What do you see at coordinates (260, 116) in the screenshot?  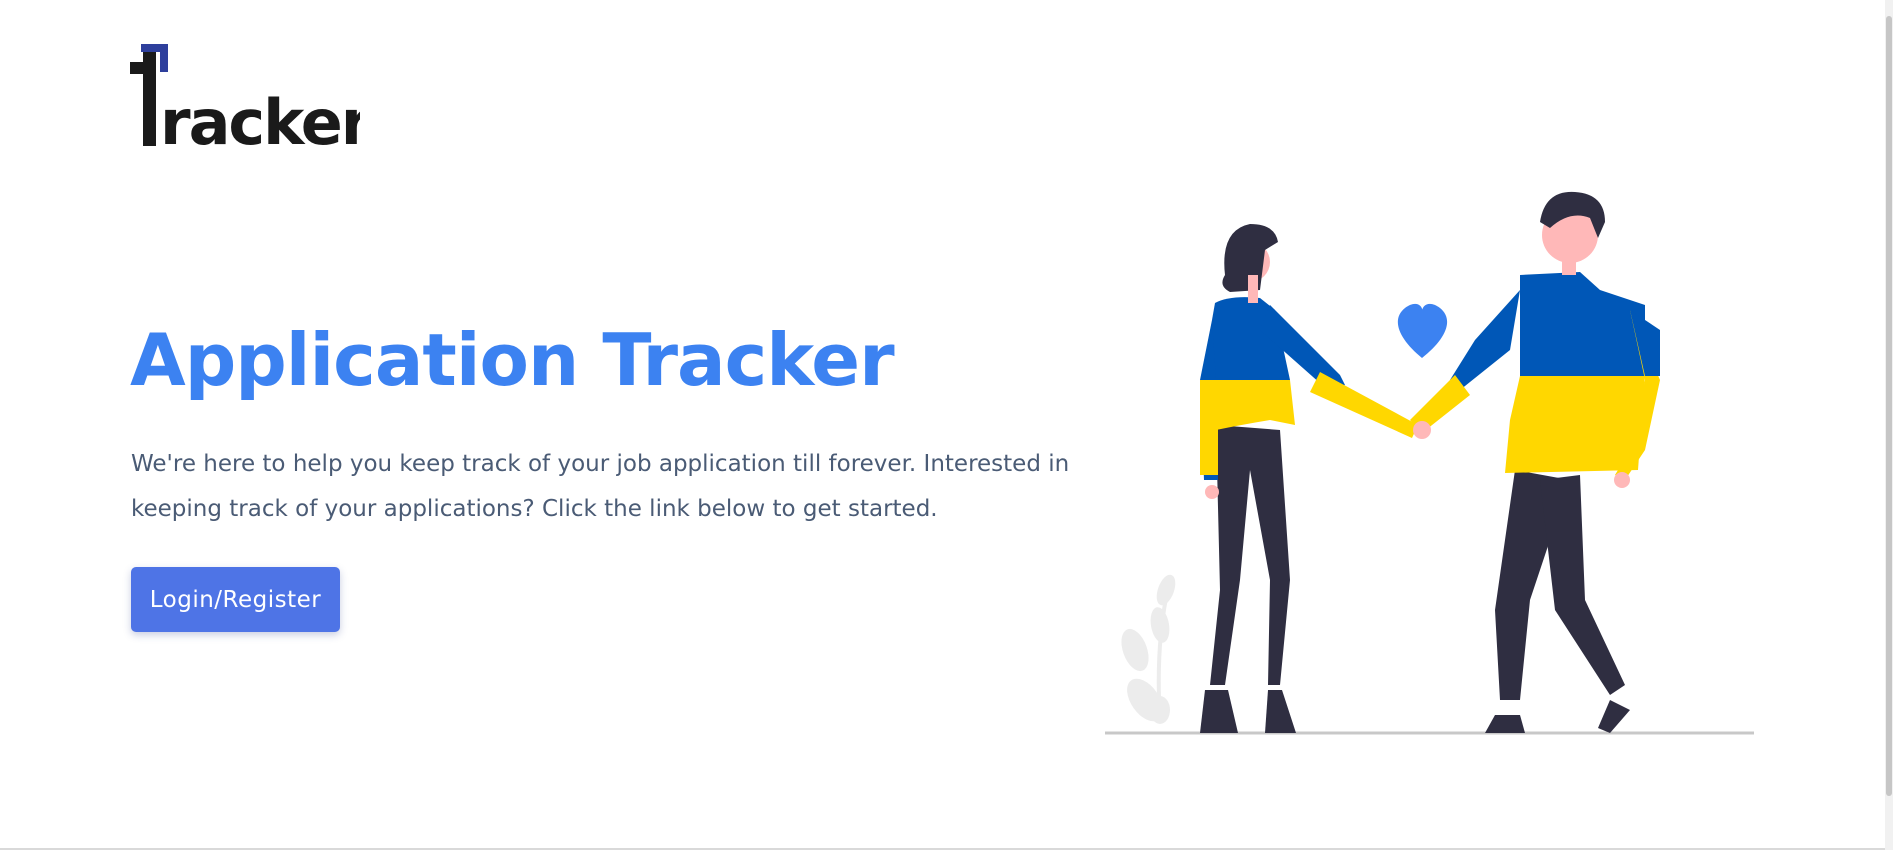 I see `svg-text: racker` at bounding box center [260, 116].